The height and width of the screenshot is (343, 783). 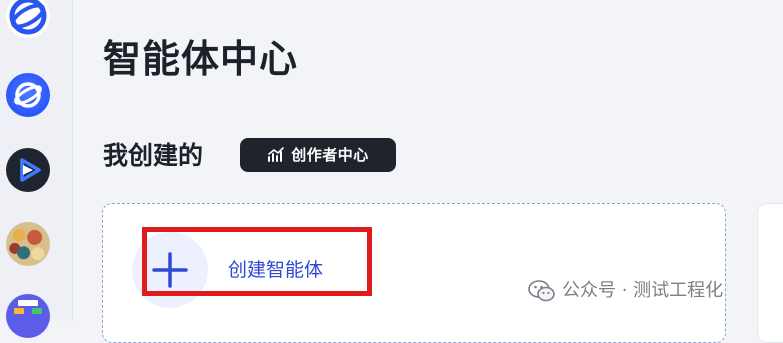 I want to click on agent-card-partial, so click(x=770, y=273).